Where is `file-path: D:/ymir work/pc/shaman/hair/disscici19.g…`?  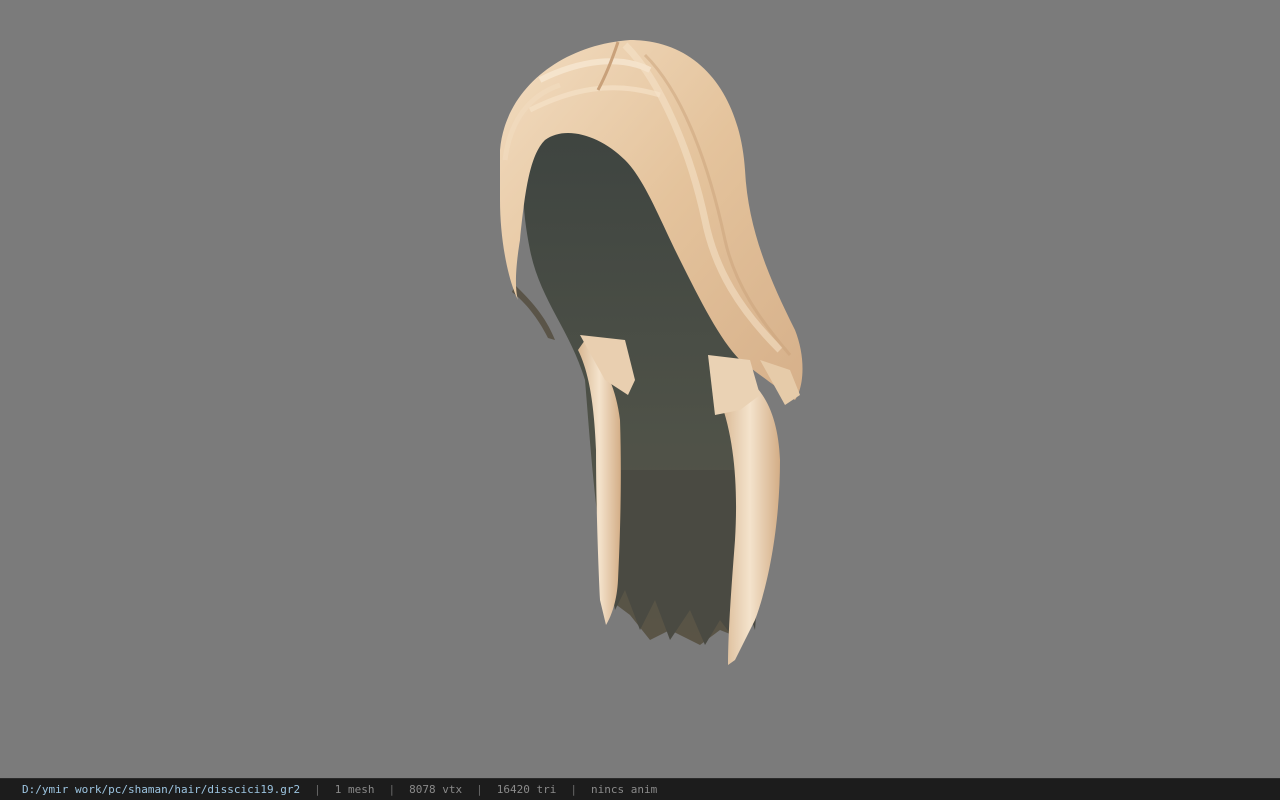
file-path: D:/ymir work/pc/shaman/hair/disscici19.g… is located at coordinates (161, 789).